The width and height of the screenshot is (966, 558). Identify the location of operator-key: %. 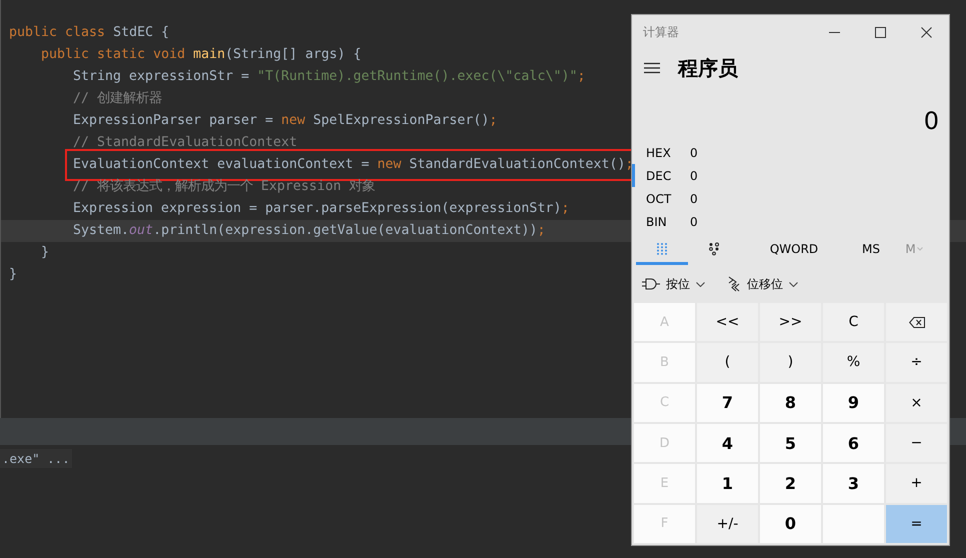
(853, 362).